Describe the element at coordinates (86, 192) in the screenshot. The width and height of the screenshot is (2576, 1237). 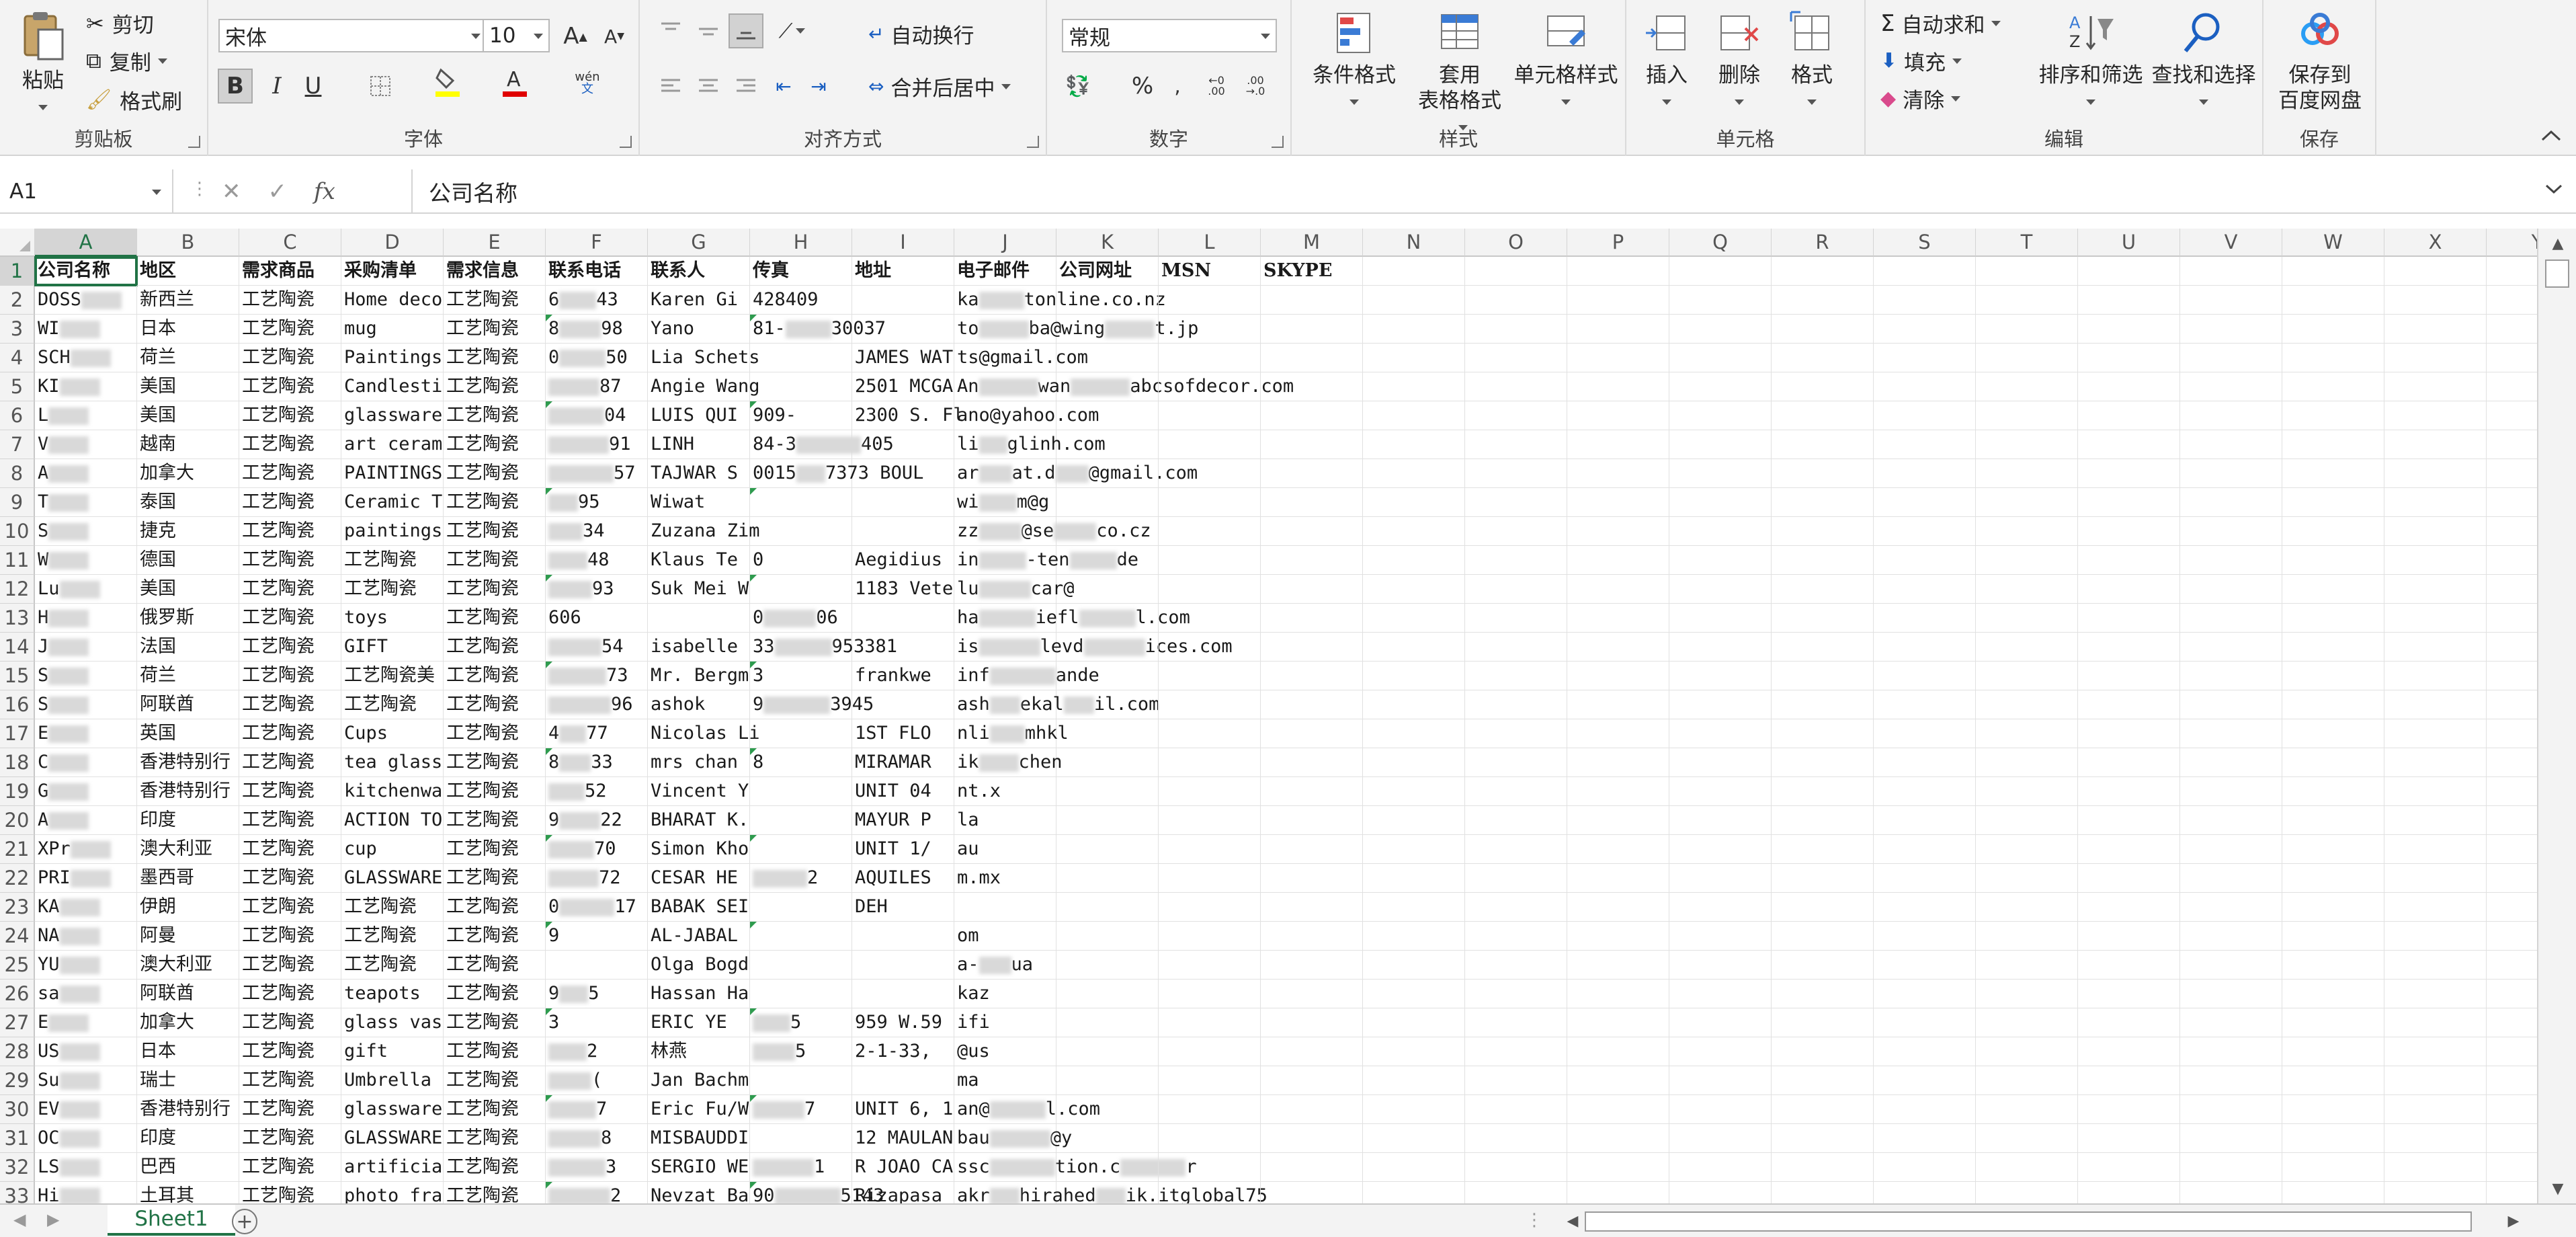
I see `name-box: A1` at that location.